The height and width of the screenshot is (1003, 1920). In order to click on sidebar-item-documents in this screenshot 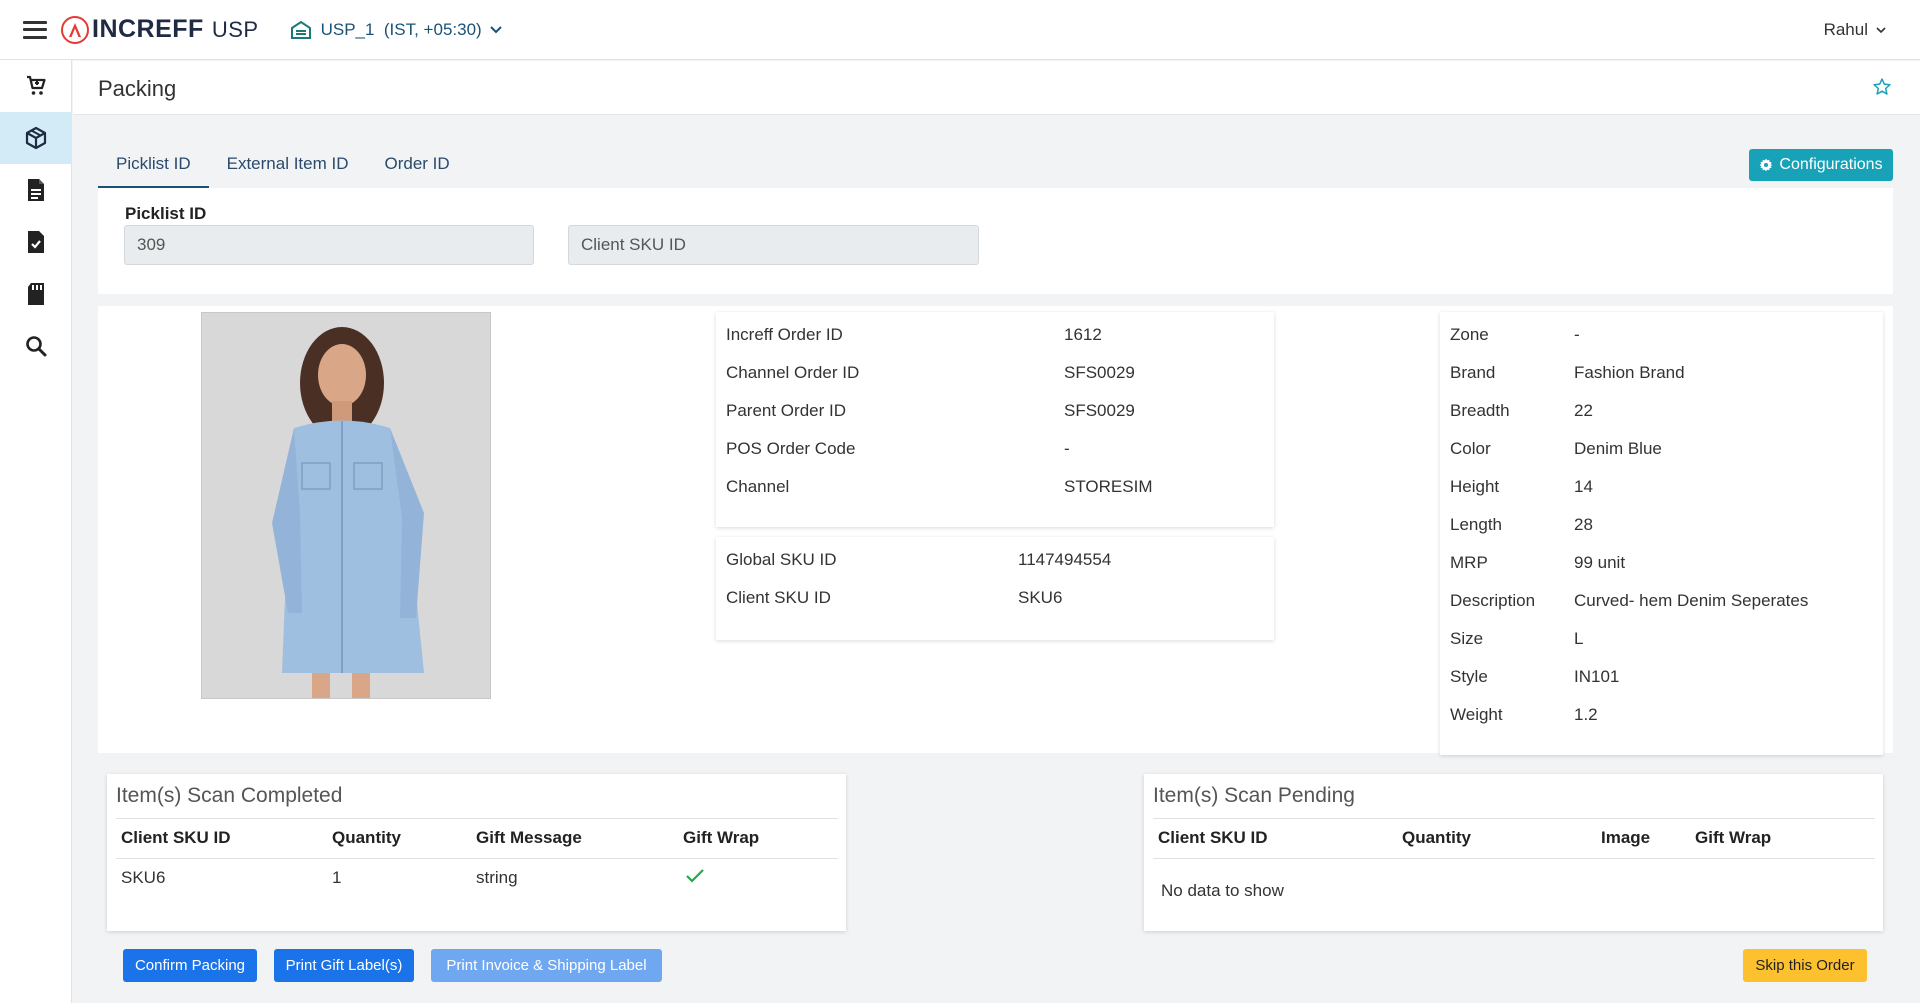, I will do `click(36, 190)`.